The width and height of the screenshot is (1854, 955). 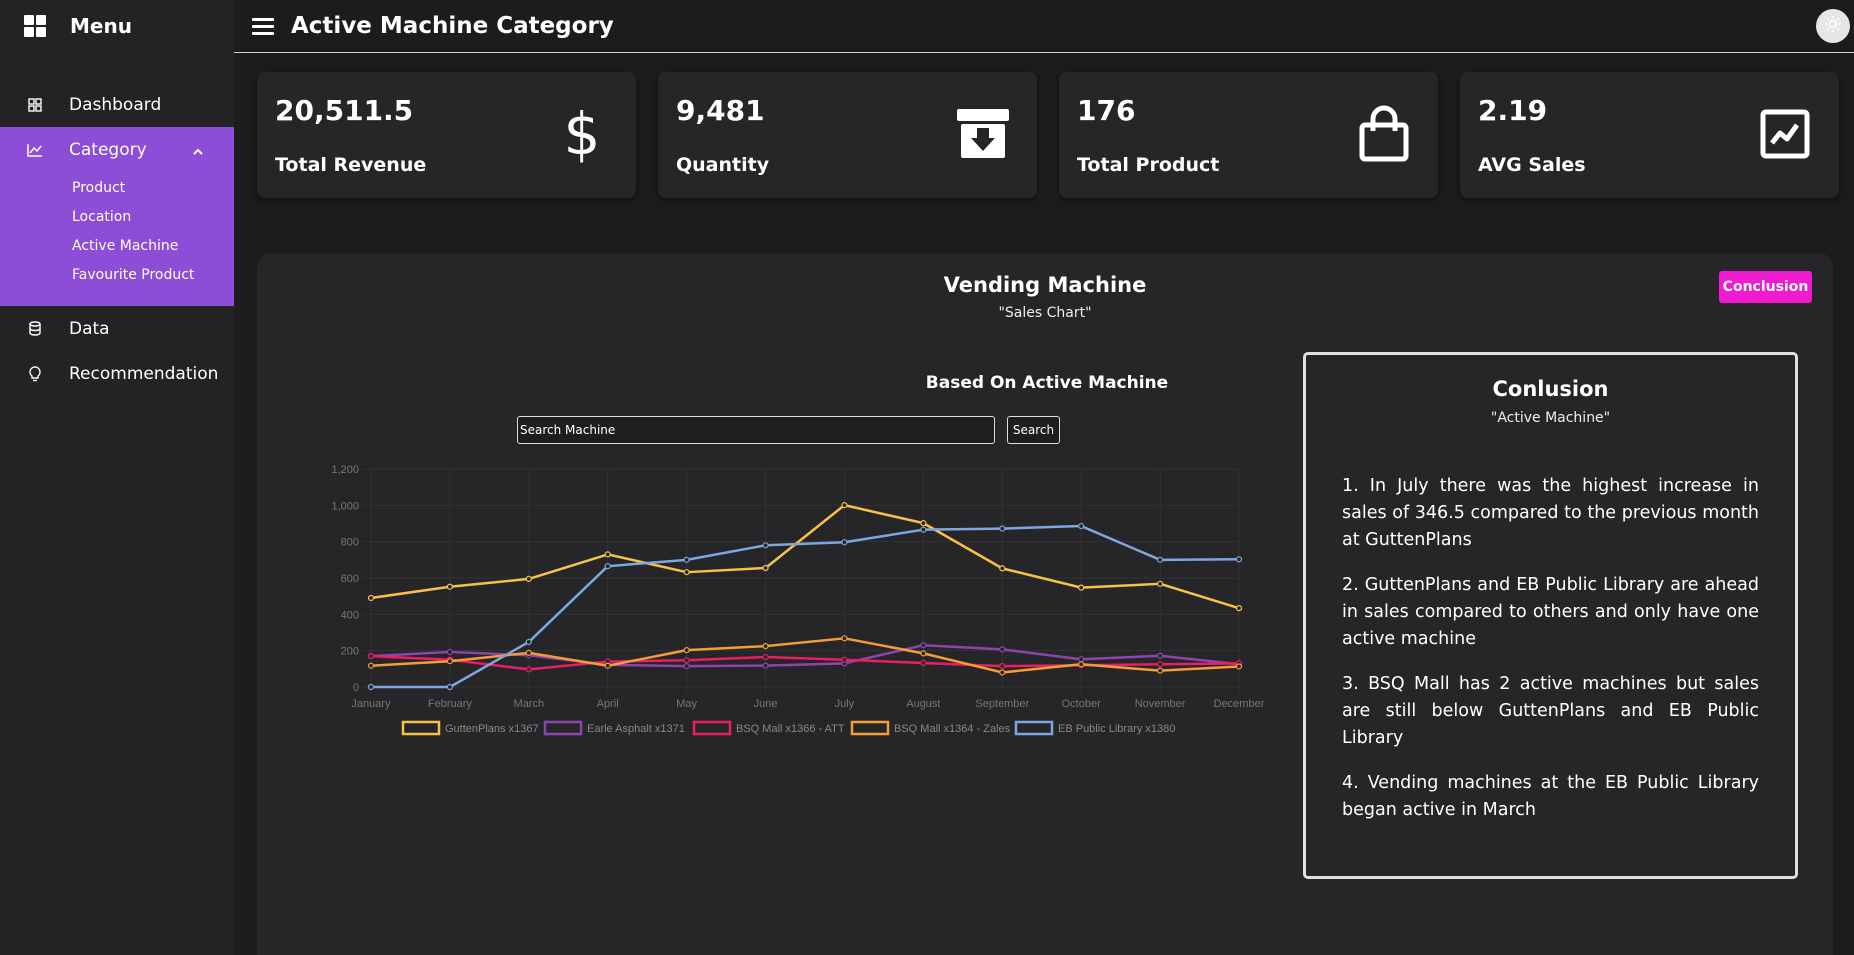 I want to click on sidebar-header: Menu, so click(x=117, y=26).